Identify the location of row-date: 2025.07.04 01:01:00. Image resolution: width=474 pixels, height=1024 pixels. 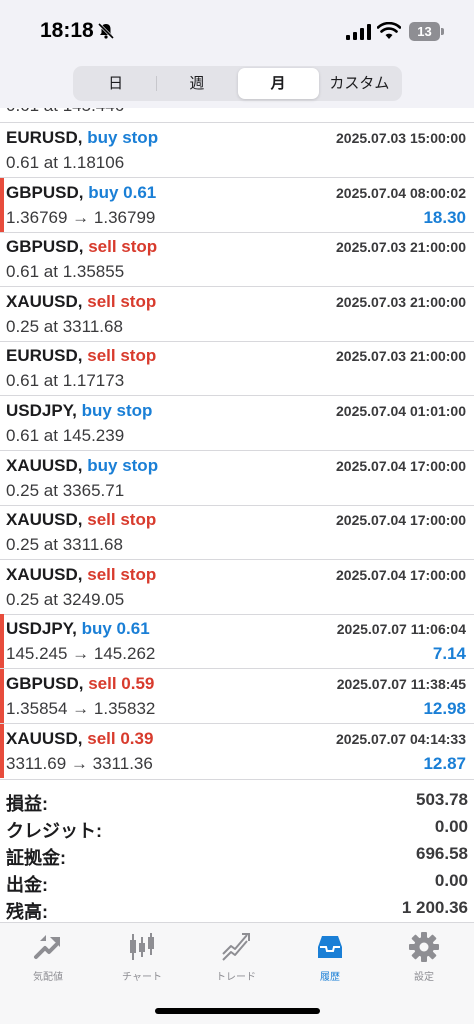
(401, 411).